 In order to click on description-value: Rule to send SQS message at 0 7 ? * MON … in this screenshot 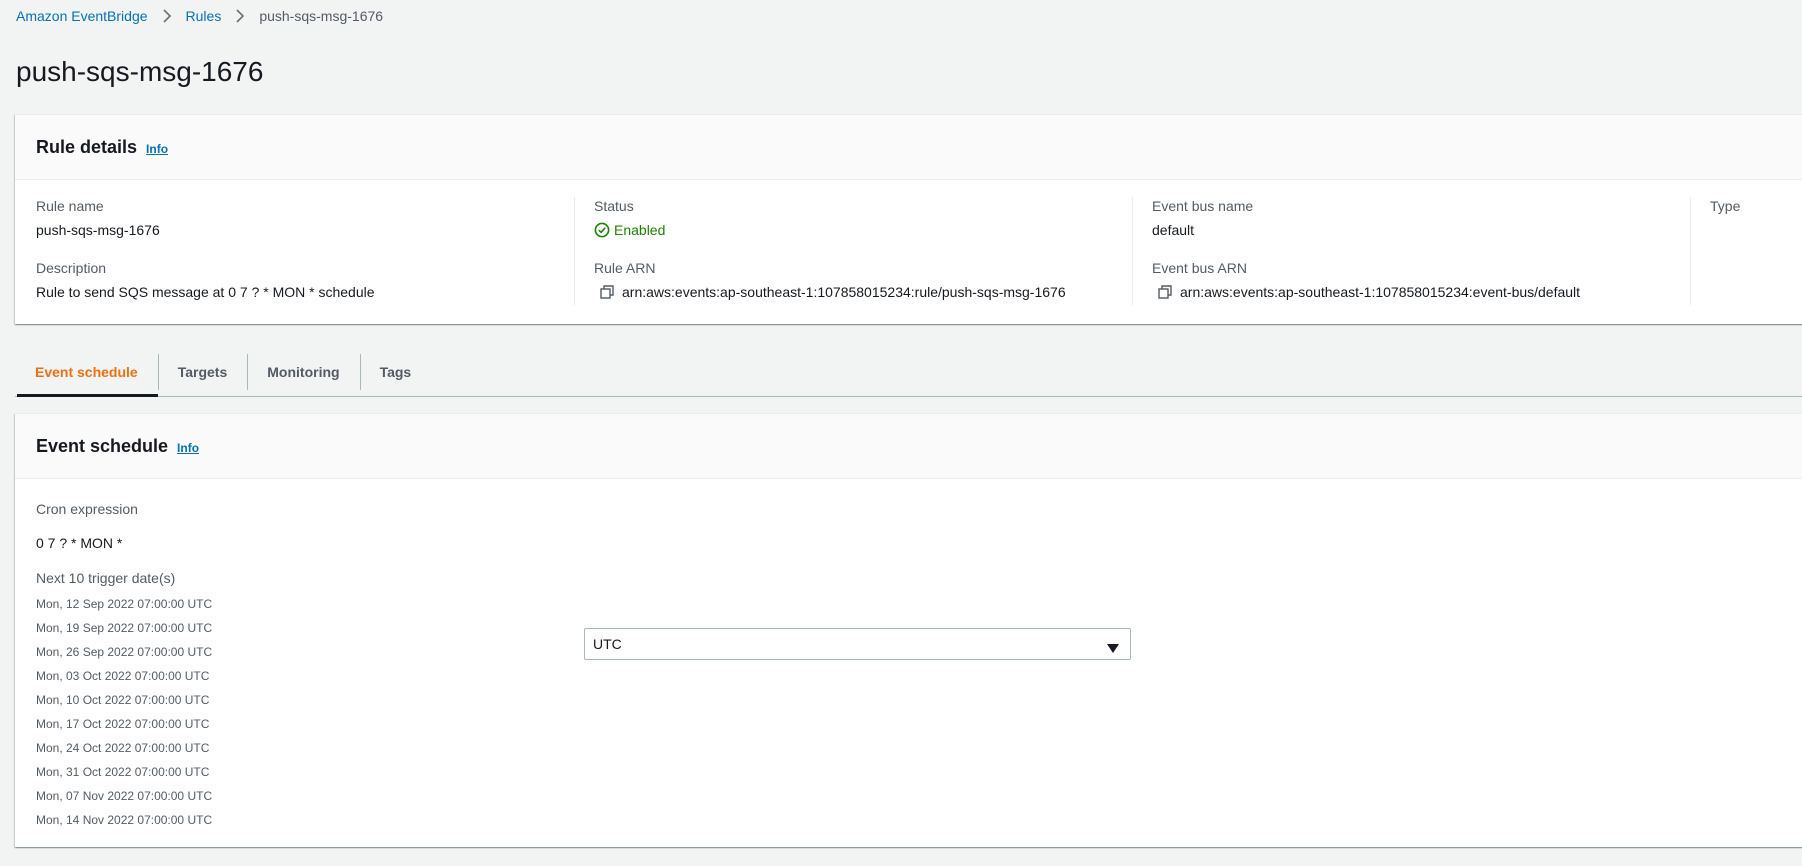, I will do `click(205, 292)`.